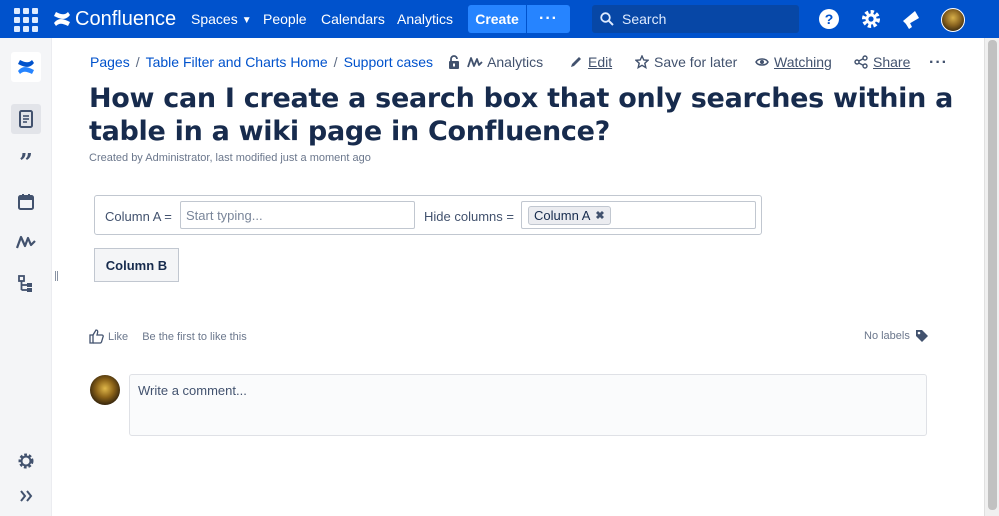 The width and height of the screenshot is (999, 516). Describe the element at coordinates (110, 62) in the screenshot. I see `breadcrumb-pages: Pages` at that location.